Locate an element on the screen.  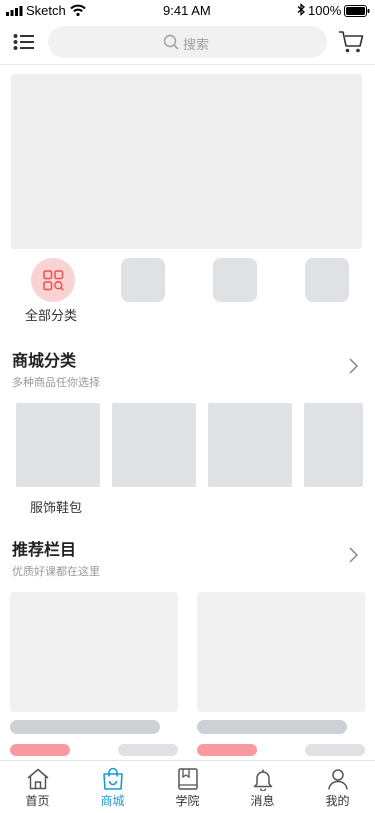
section-subtitle: 多种商品任你选择 is located at coordinates (56, 383).